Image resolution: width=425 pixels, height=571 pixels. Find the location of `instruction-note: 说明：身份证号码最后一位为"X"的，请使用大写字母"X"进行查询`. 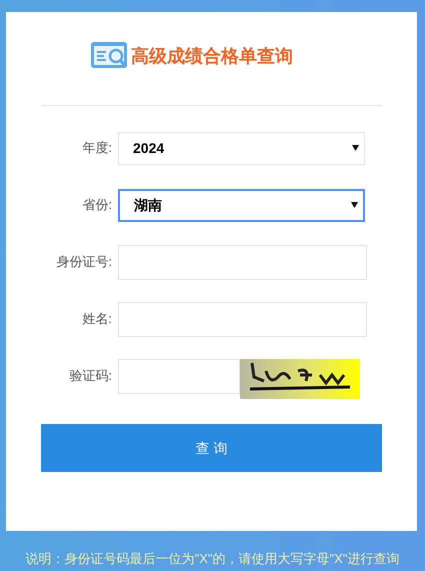

instruction-note: 说明：身份证号码最后一位为"X"的，请使用大写字母"X"进行查询 is located at coordinates (212, 559).